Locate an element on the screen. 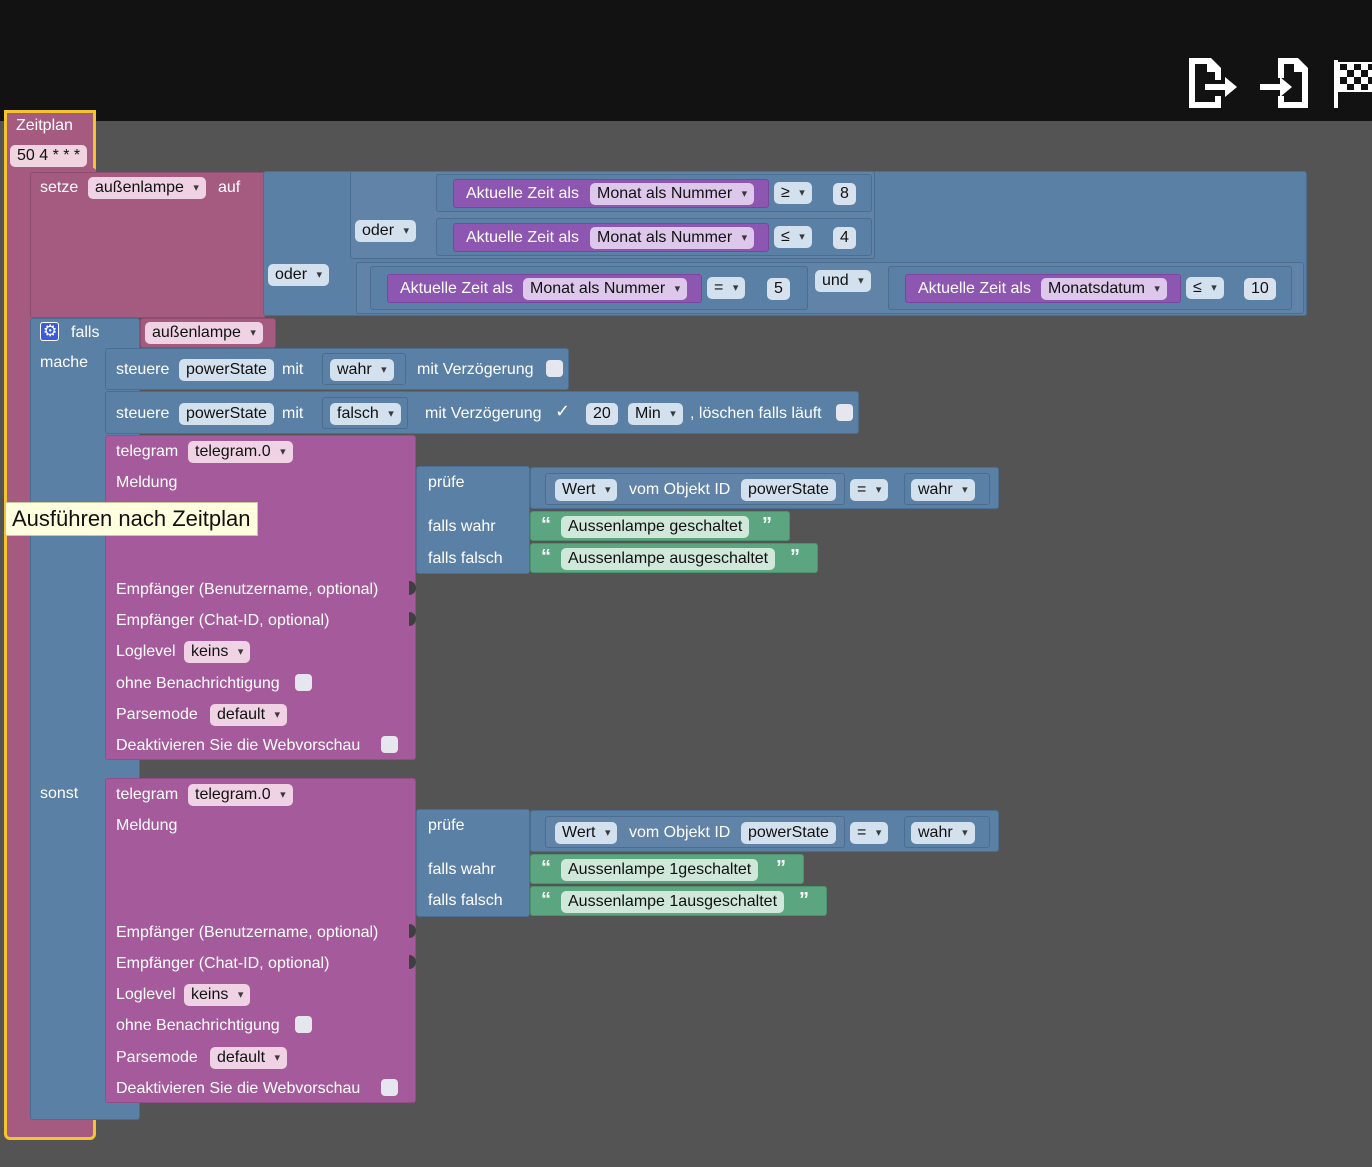 This screenshot has width=1372, height=1167. number-value-3: 5 is located at coordinates (778, 289).